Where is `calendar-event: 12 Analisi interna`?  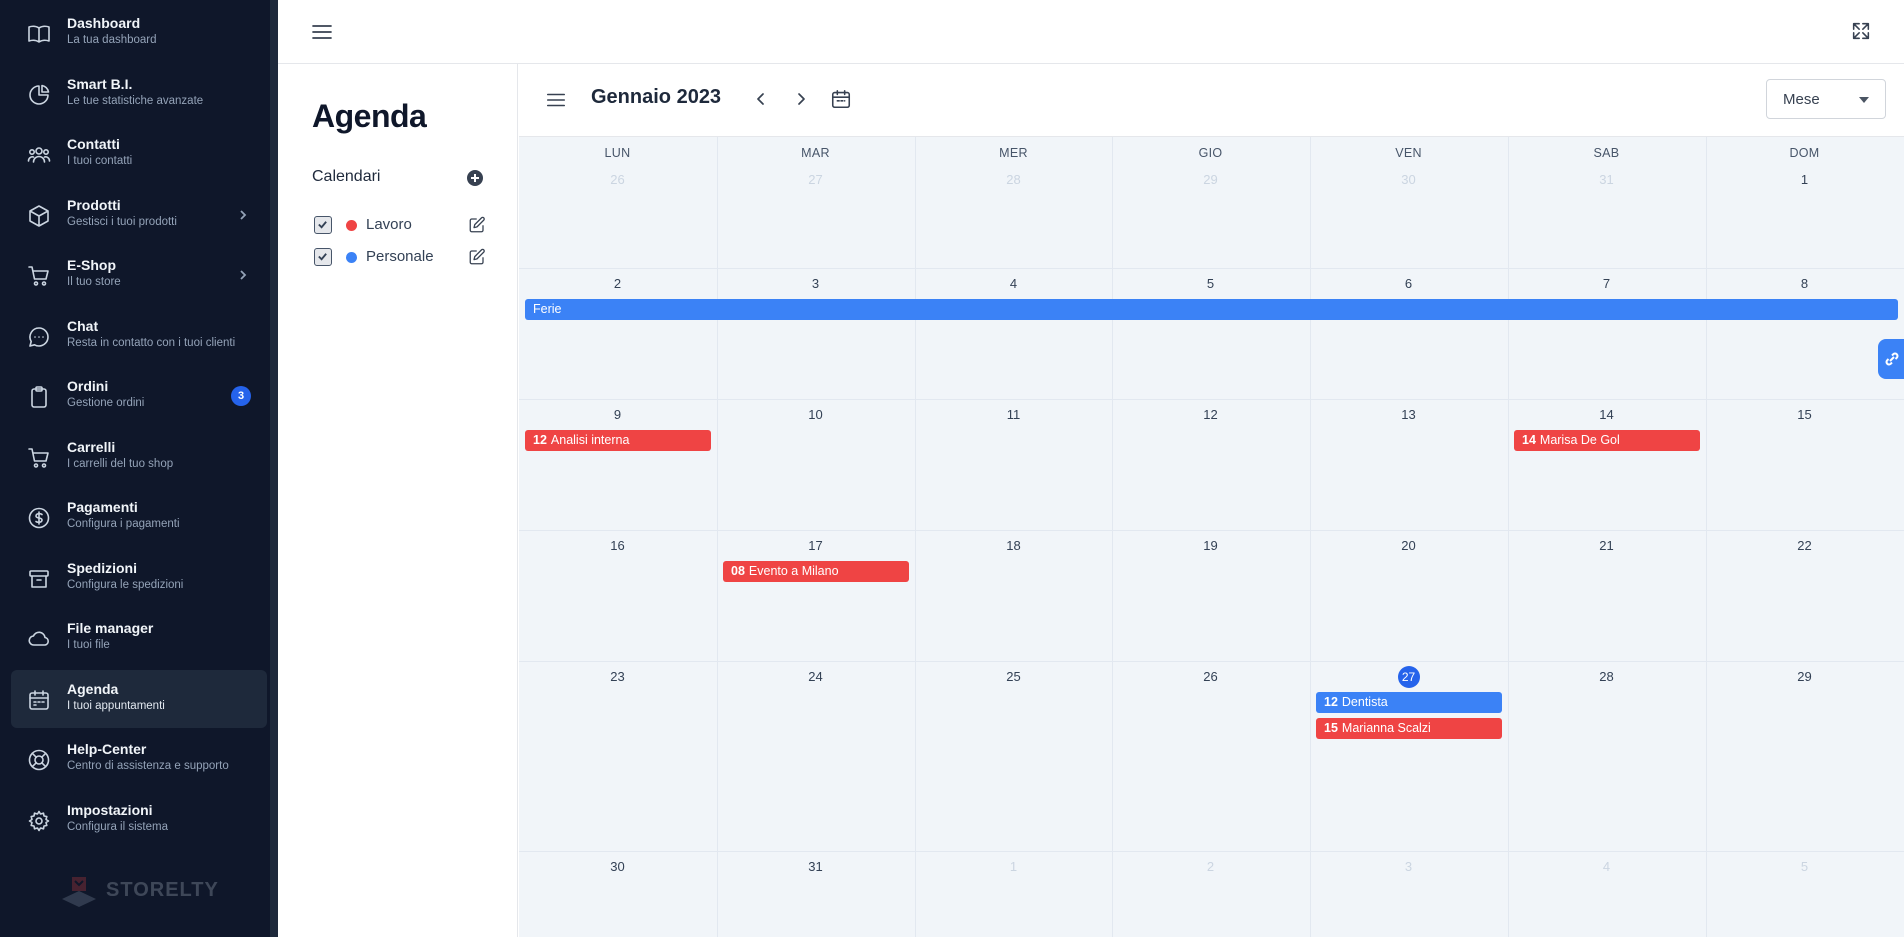
calendar-event: 12 Analisi interna is located at coordinates (618, 440).